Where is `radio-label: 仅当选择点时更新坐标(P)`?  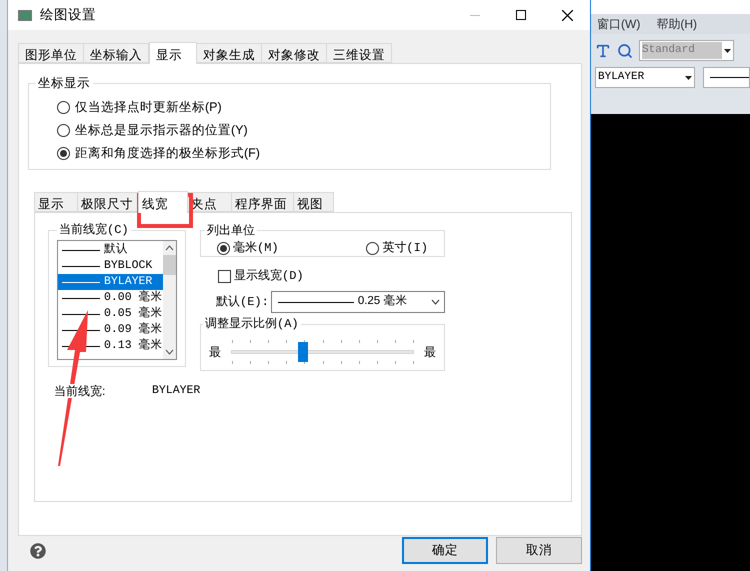
radio-label: 仅当选择点时更新坐标(P) is located at coordinates (148, 107).